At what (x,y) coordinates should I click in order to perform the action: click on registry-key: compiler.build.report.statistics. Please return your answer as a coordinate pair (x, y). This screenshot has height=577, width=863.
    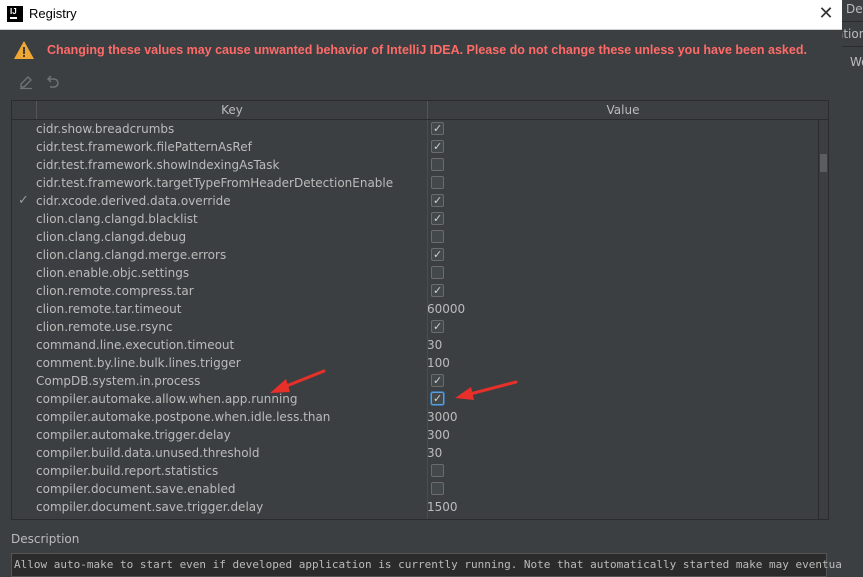
    Looking at the image, I should click on (127, 471).